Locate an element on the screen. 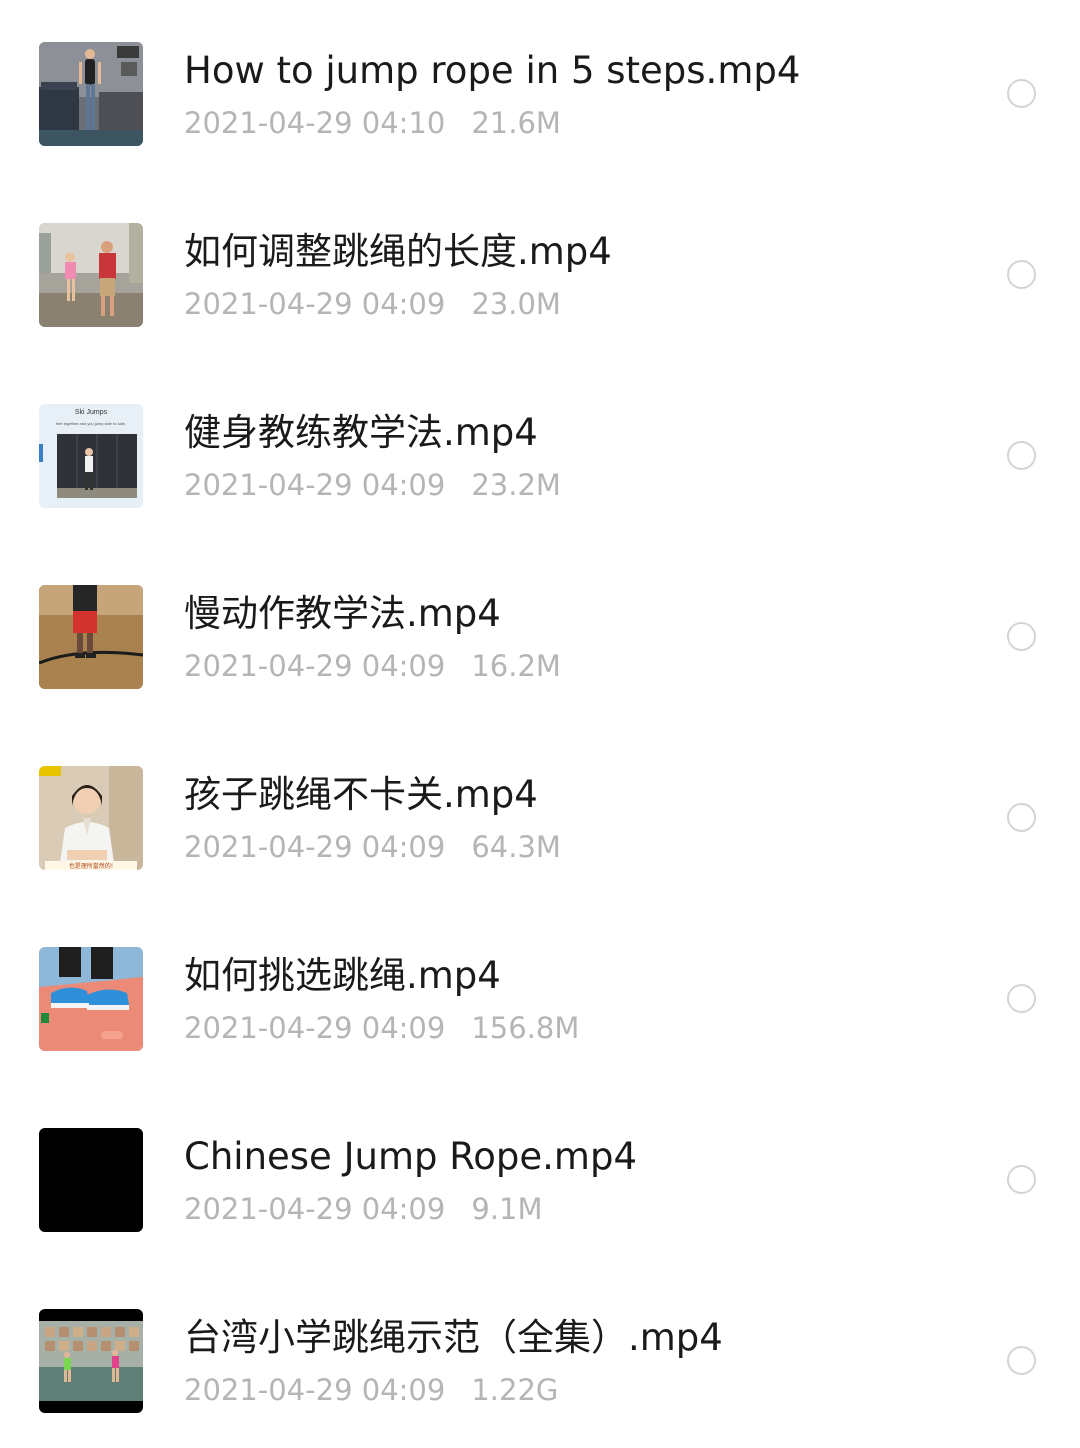 This screenshot has height=1448, width=1080. file-size: 21.6M is located at coordinates (516, 123).